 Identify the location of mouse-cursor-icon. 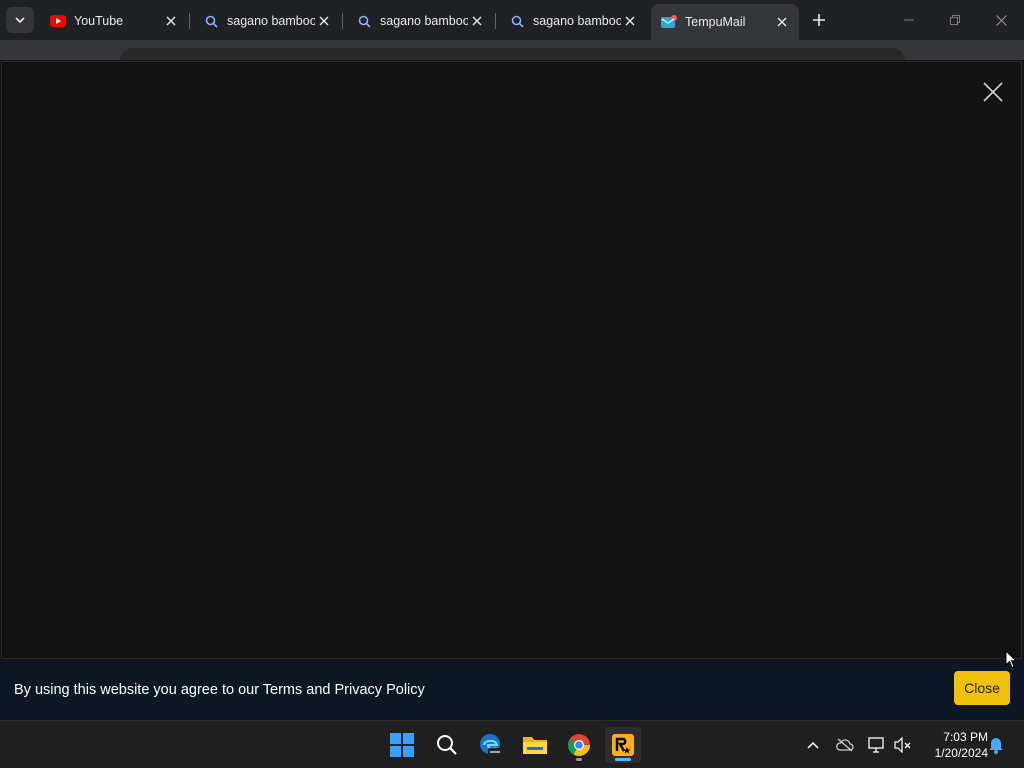
(1011, 661).